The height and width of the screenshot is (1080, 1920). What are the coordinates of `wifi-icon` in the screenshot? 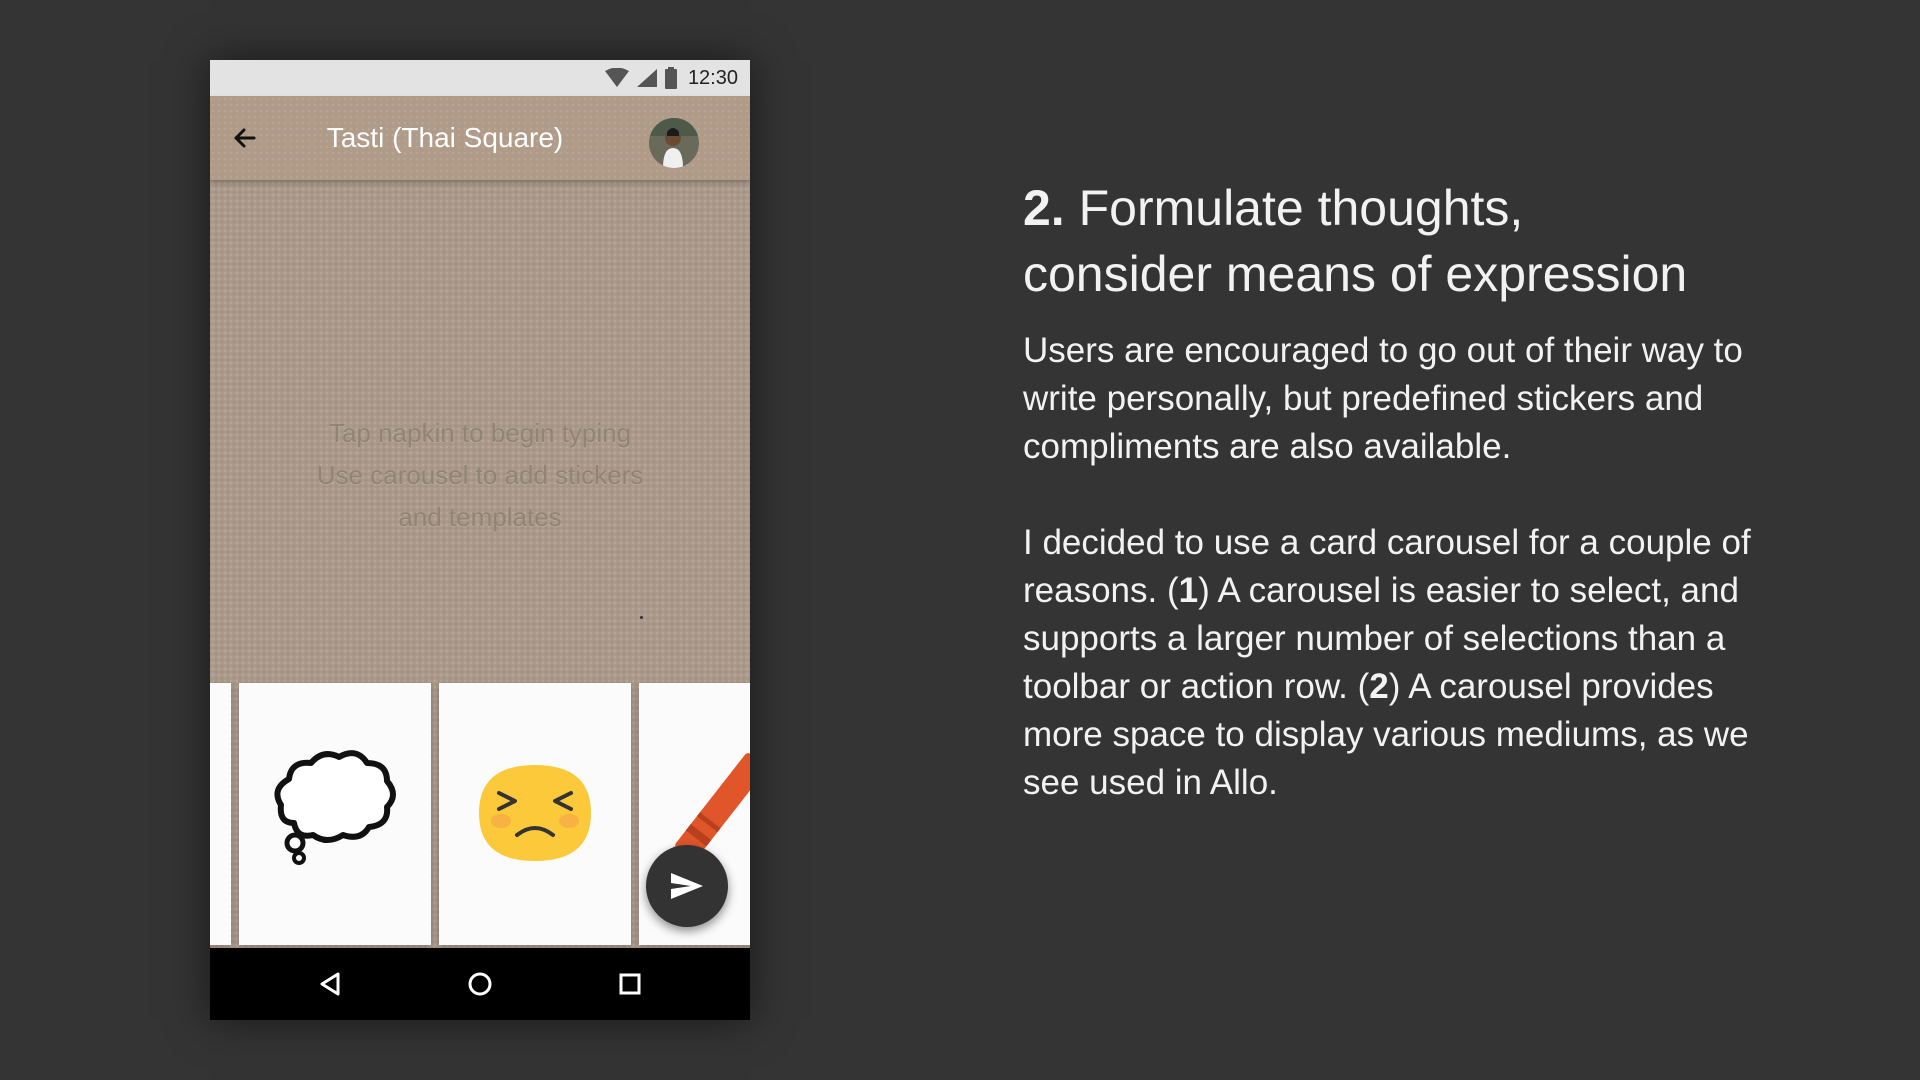 It's located at (616, 77).